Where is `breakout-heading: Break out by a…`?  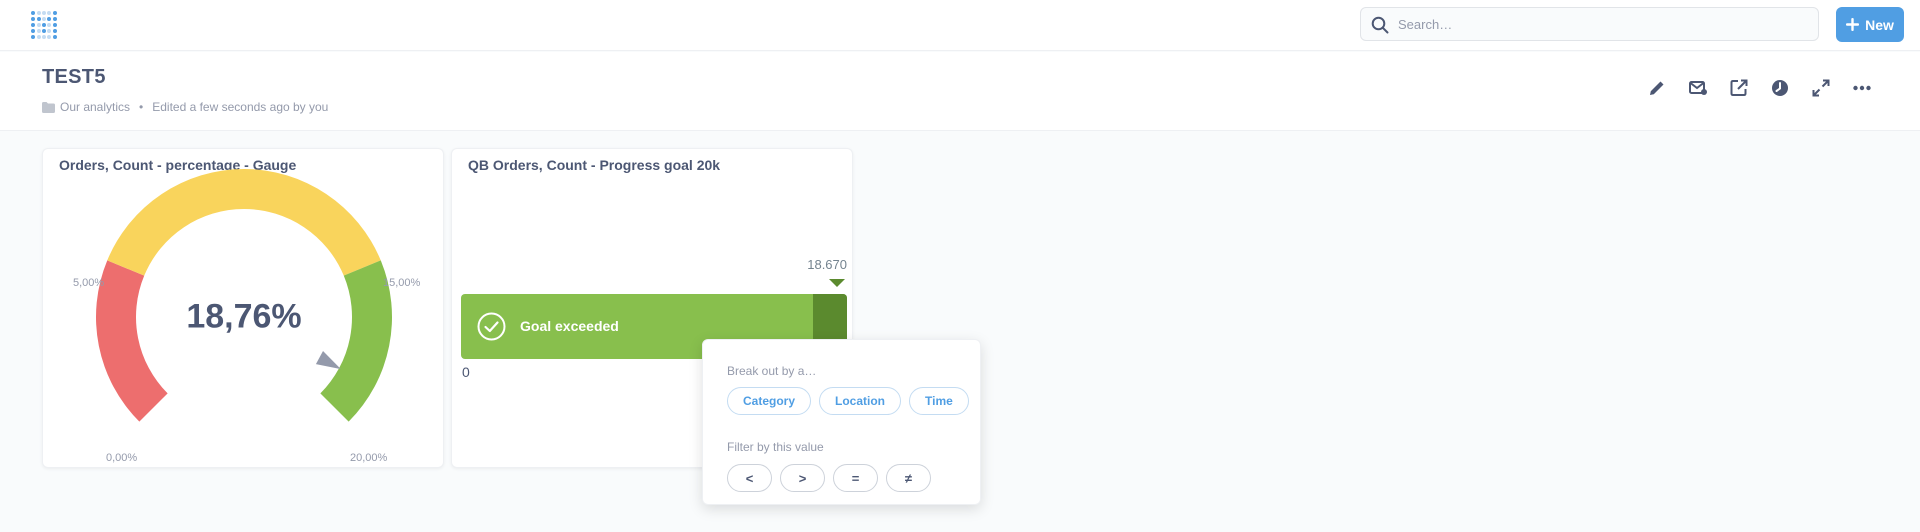 breakout-heading: Break out by a… is located at coordinates (772, 371).